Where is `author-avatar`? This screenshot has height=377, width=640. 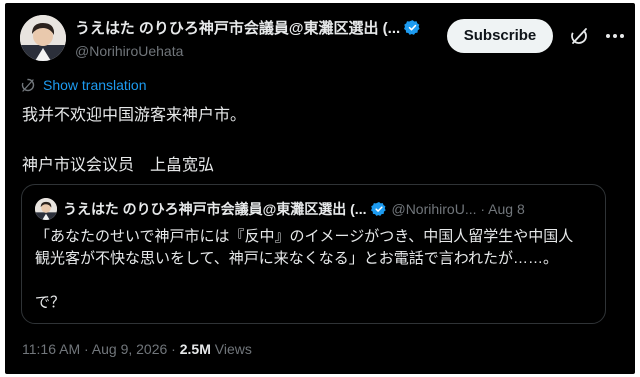
author-avatar is located at coordinates (43, 38).